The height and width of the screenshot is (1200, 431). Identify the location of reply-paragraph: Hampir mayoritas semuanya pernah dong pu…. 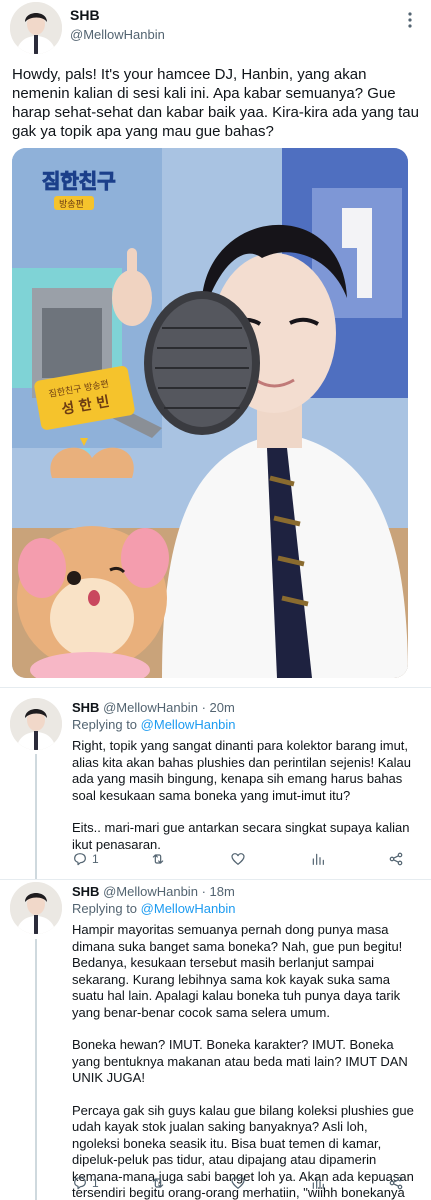
(237, 971).